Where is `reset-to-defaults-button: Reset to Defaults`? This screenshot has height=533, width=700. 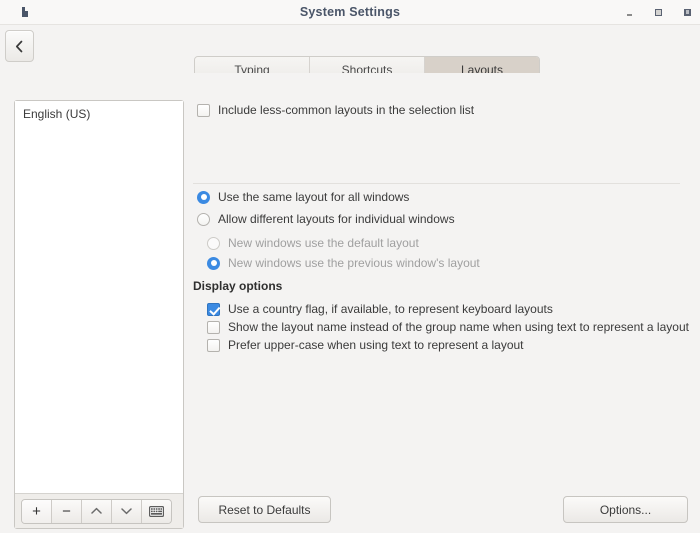
reset-to-defaults-button: Reset to Defaults is located at coordinates (264, 509).